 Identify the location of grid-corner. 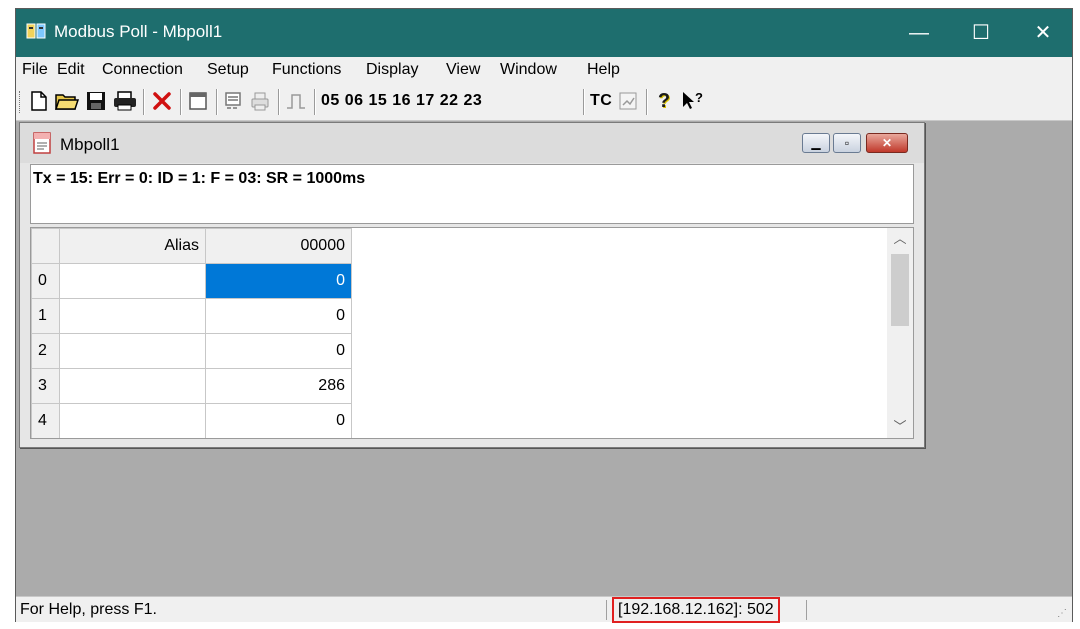
(45, 246).